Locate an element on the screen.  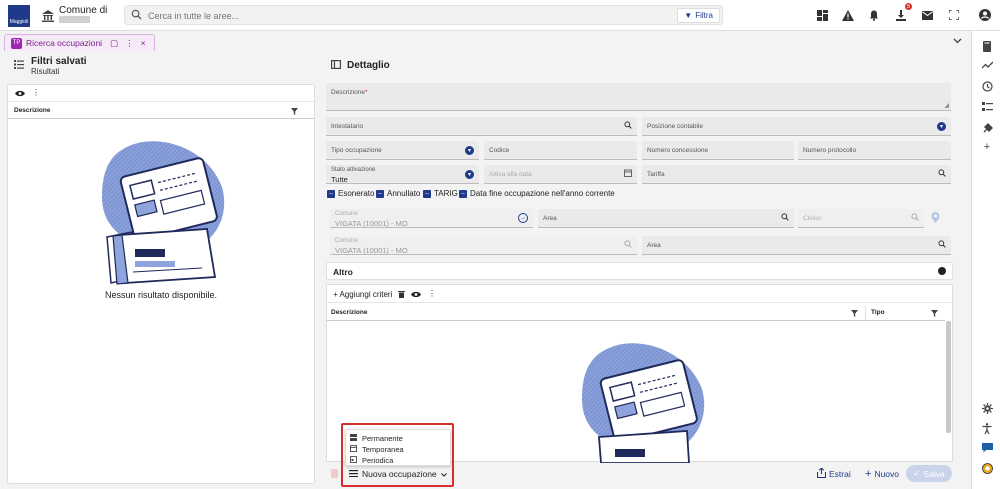
mail-icon is located at coordinates (927, 15).